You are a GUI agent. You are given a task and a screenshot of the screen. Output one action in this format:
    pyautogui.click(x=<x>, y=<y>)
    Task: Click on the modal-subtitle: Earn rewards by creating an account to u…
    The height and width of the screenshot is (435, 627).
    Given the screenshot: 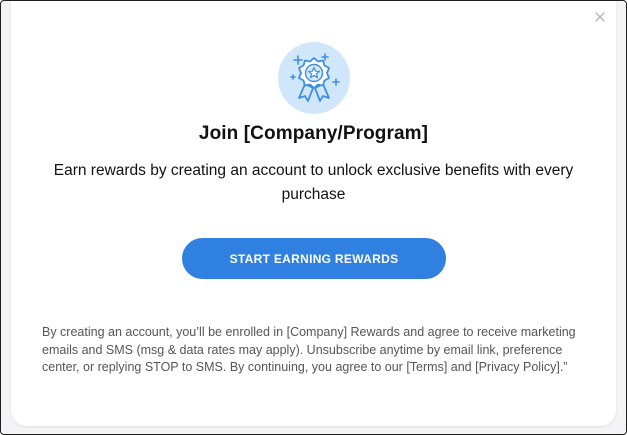 What is the action you would take?
    pyautogui.click(x=313, y=182)
    